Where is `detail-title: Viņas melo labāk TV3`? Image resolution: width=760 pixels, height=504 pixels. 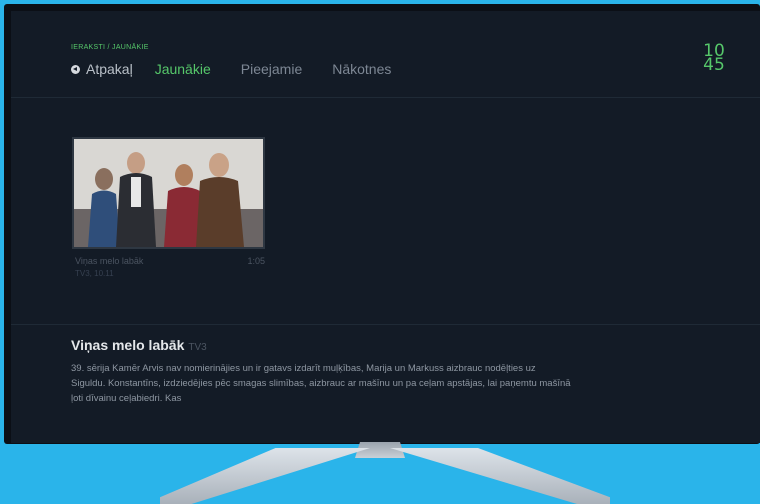
detail-title: Viņas melo labāk TV3 is located at coordinates (321, 345).